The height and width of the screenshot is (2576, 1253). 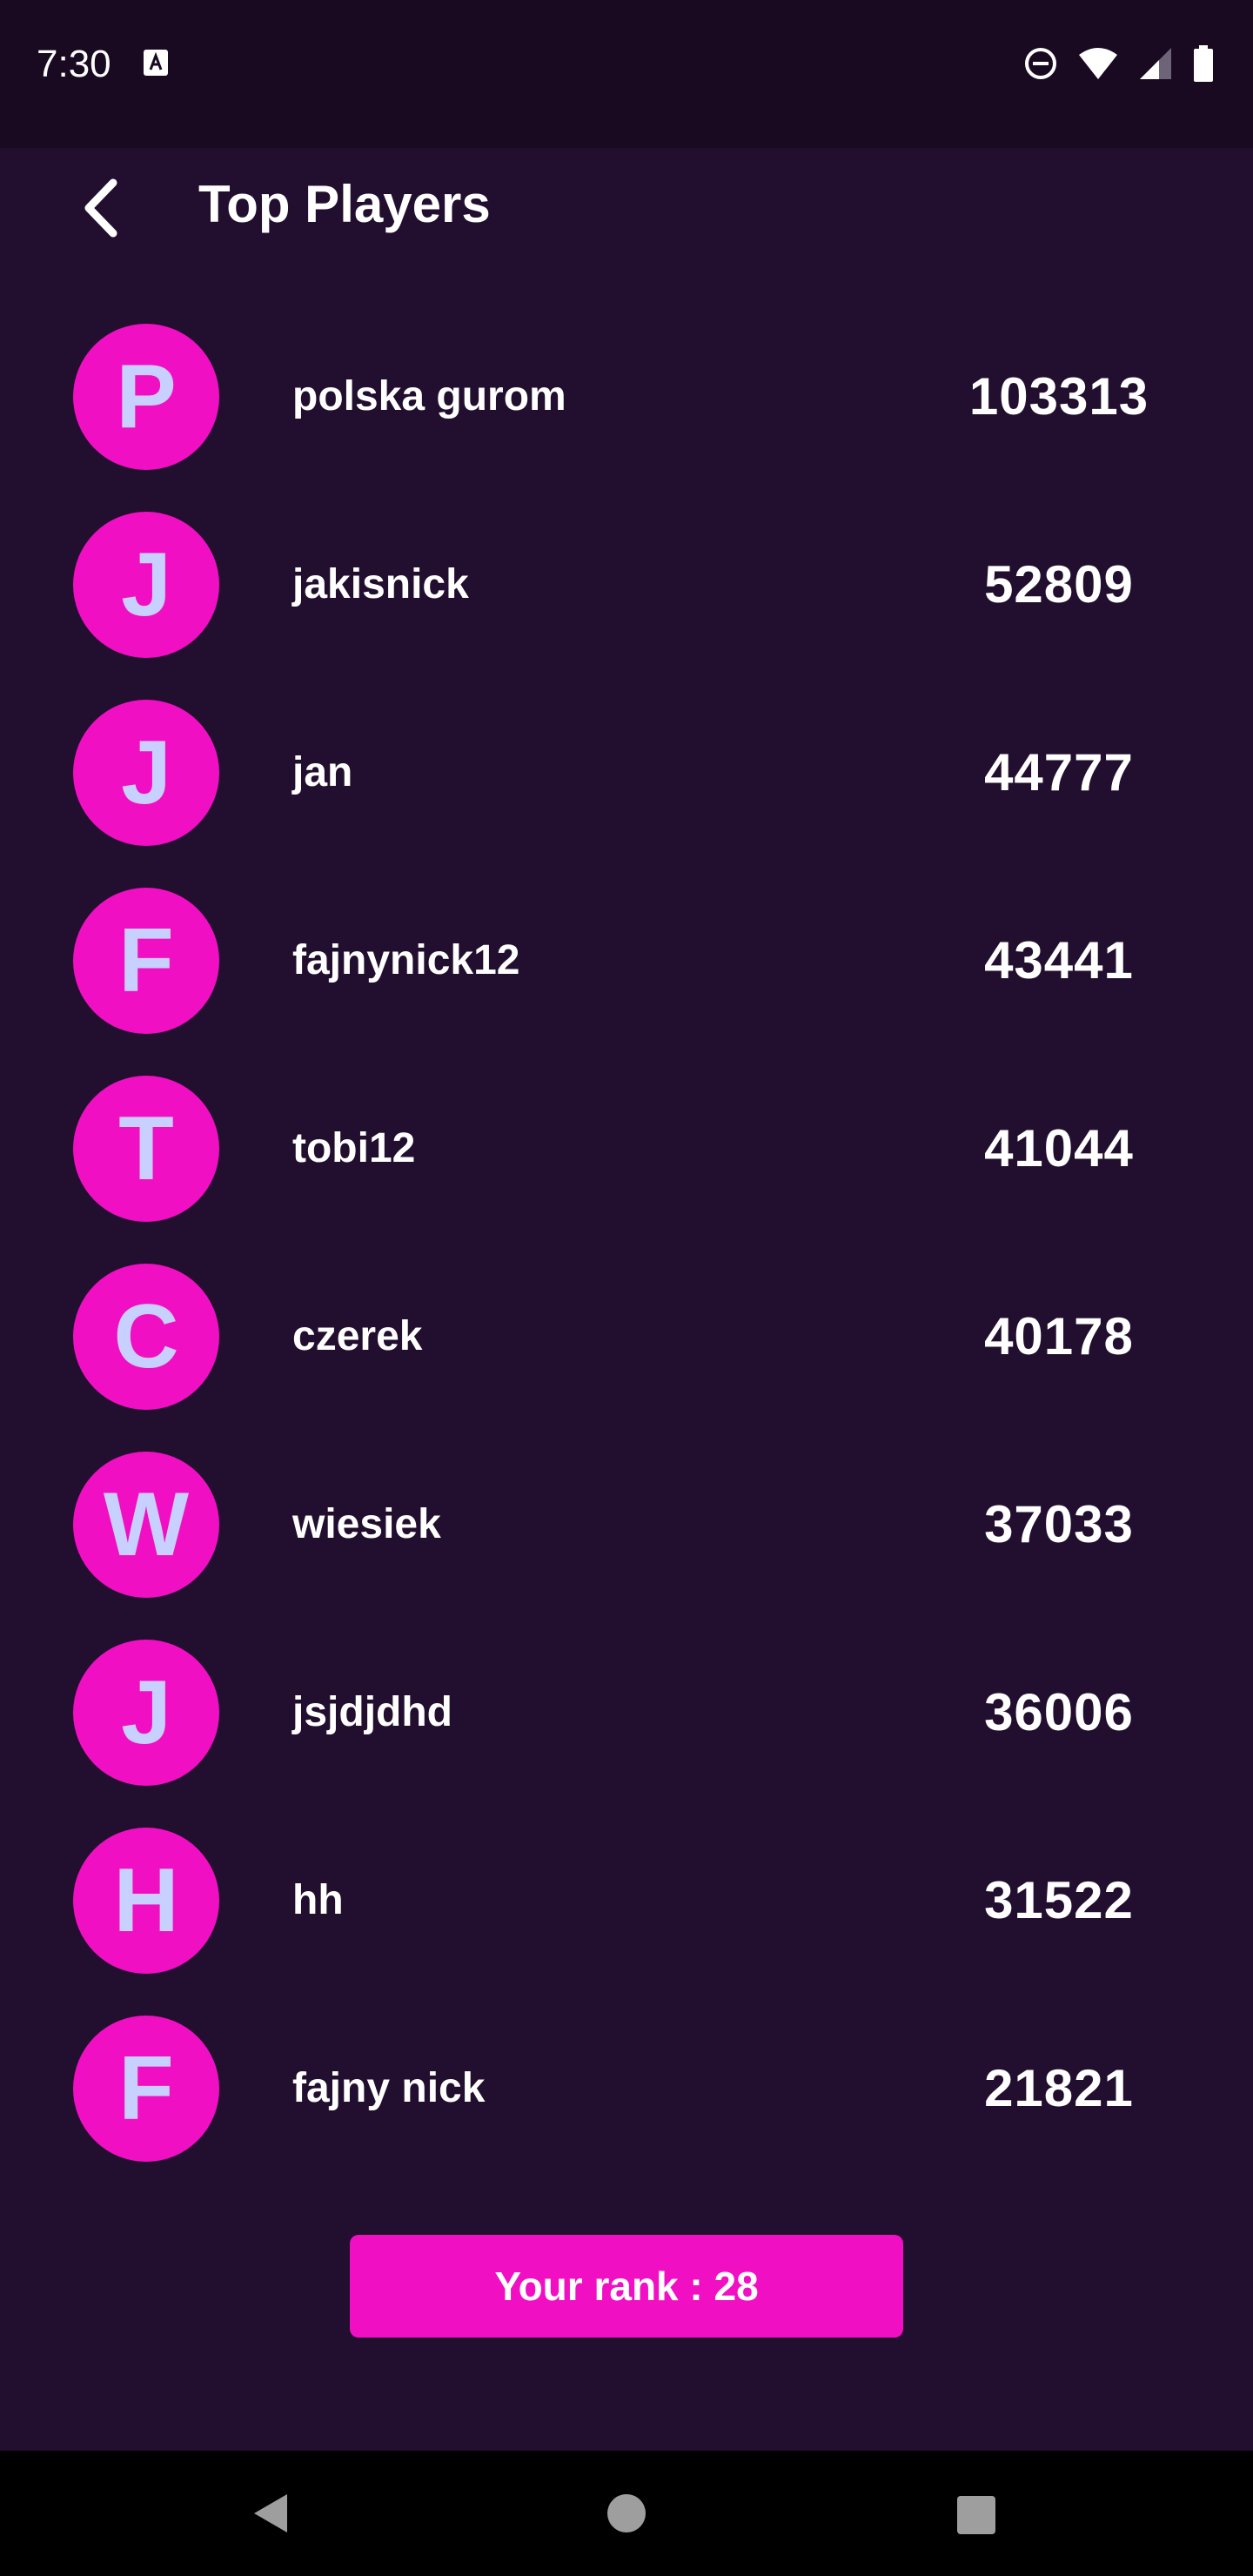 I want to click on status-time: 7:30, so click(x=74, y=64).